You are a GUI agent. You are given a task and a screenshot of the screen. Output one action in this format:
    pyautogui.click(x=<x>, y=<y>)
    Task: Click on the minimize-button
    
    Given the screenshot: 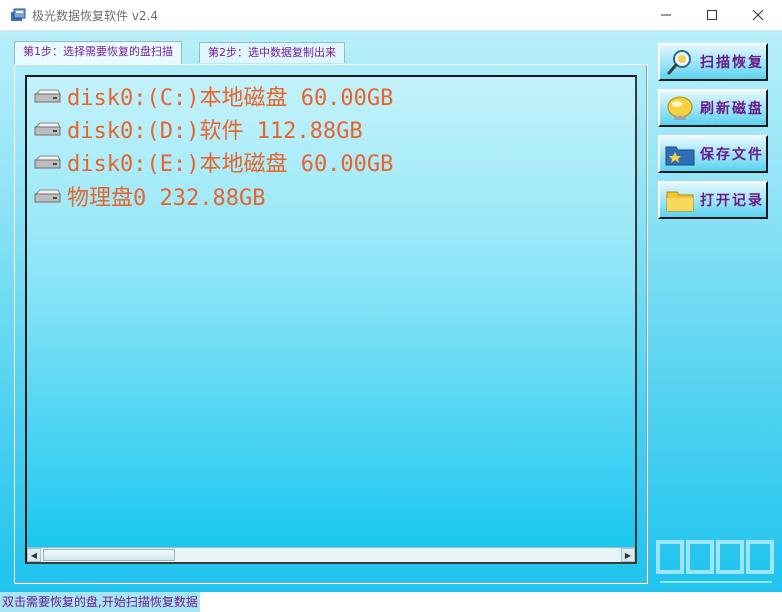 What is the action you would take?
    pyautogui.click(x=666, y=15)
    